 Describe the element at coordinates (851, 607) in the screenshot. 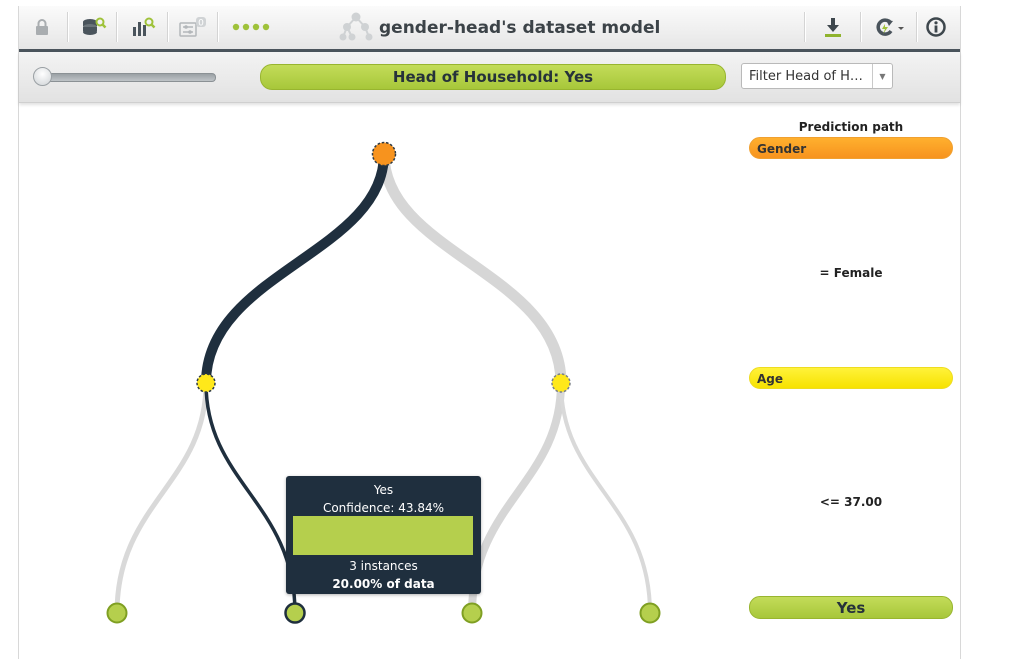

I see `path-outcome: Yes` at that location.